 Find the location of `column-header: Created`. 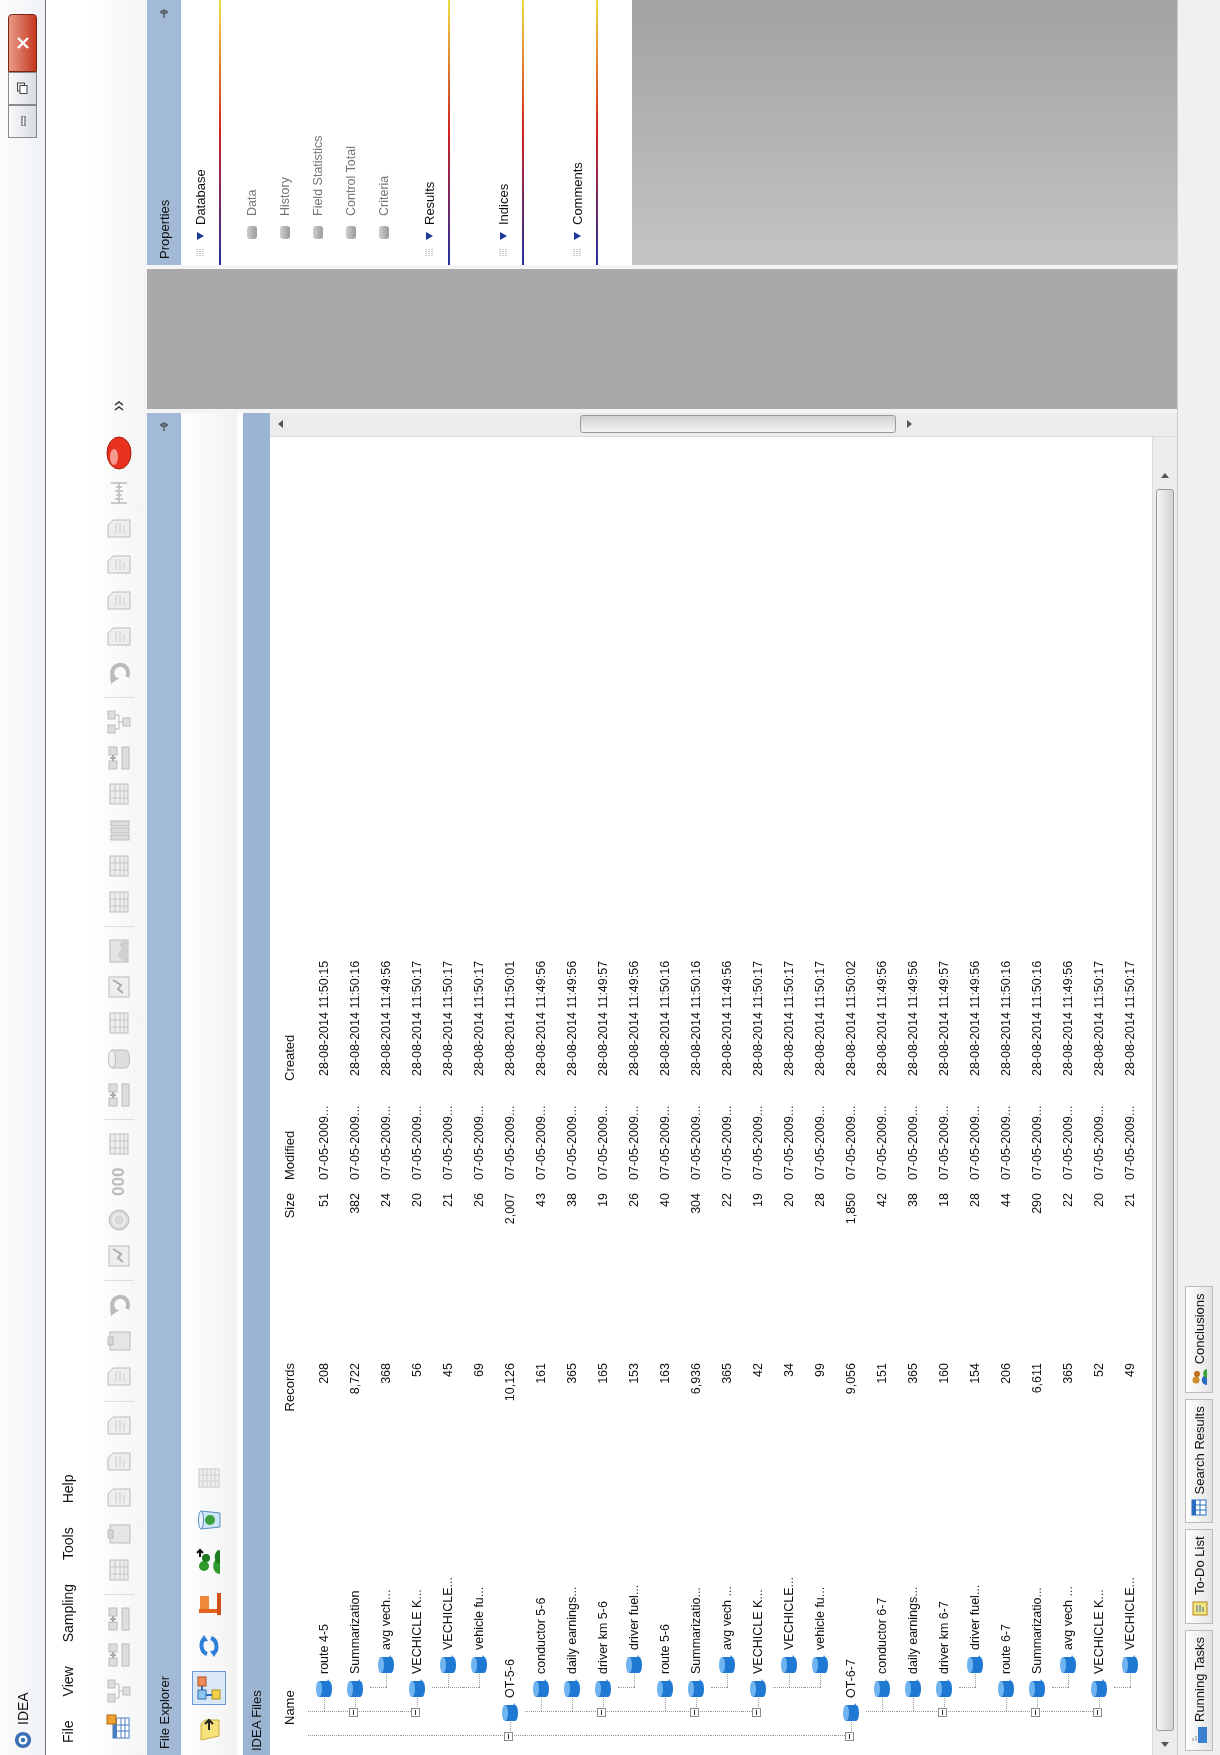

column-header: Created is located at coordinates (289, 761).